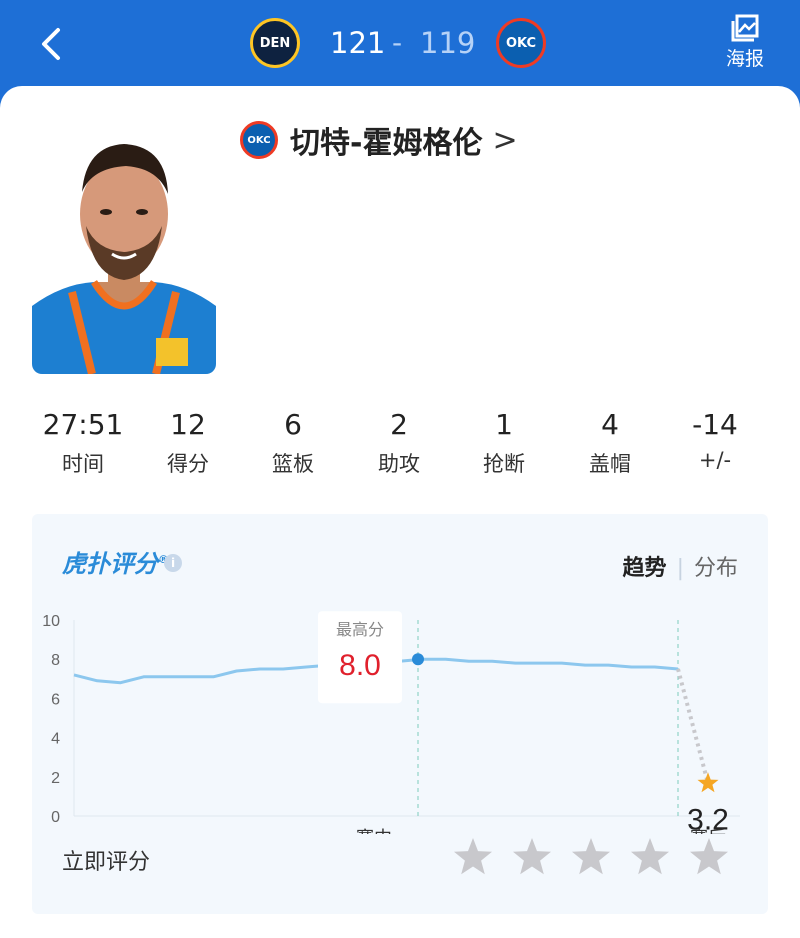  What do you see at coordinates (504, 424) in the screenshot?
I see `stat-value: 1` at bounding box center [504, 424].